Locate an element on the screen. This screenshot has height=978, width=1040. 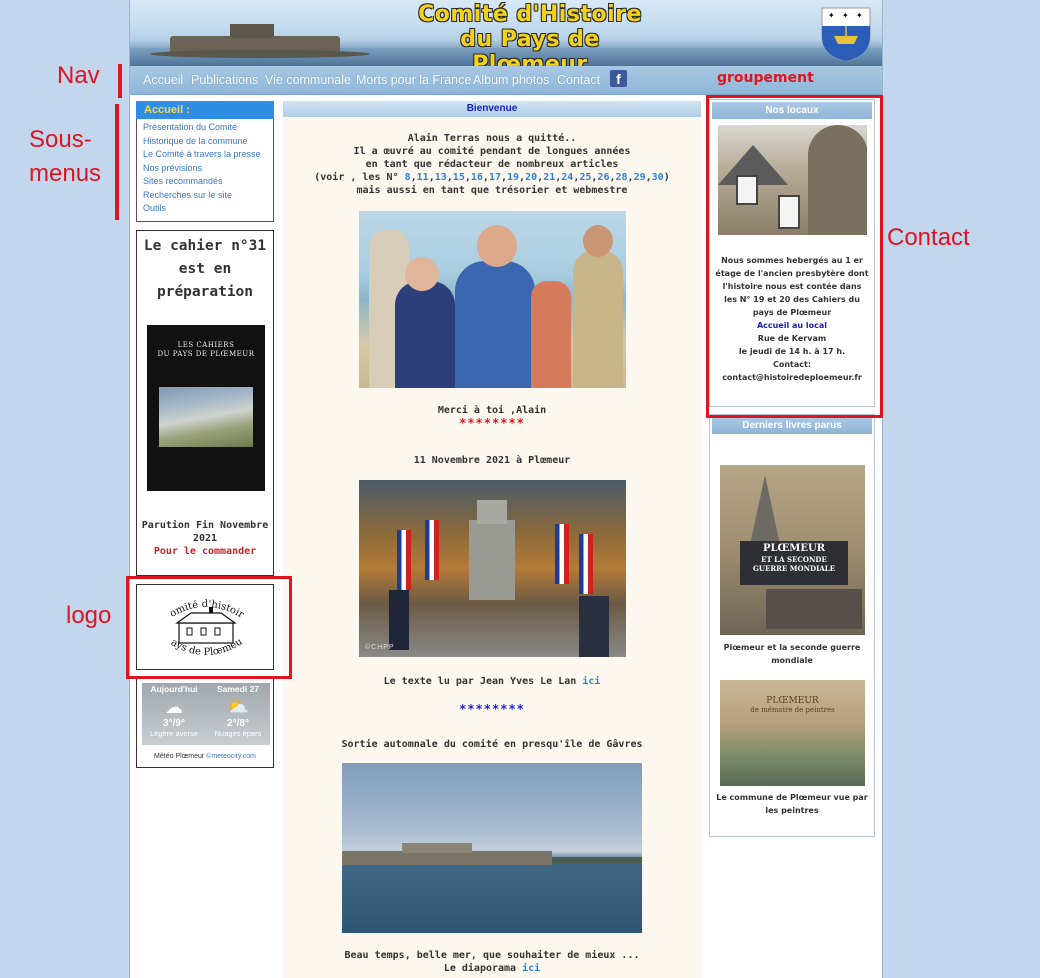
partly-cloudy-icon: ⛅ is located at coordinates (238, 707).